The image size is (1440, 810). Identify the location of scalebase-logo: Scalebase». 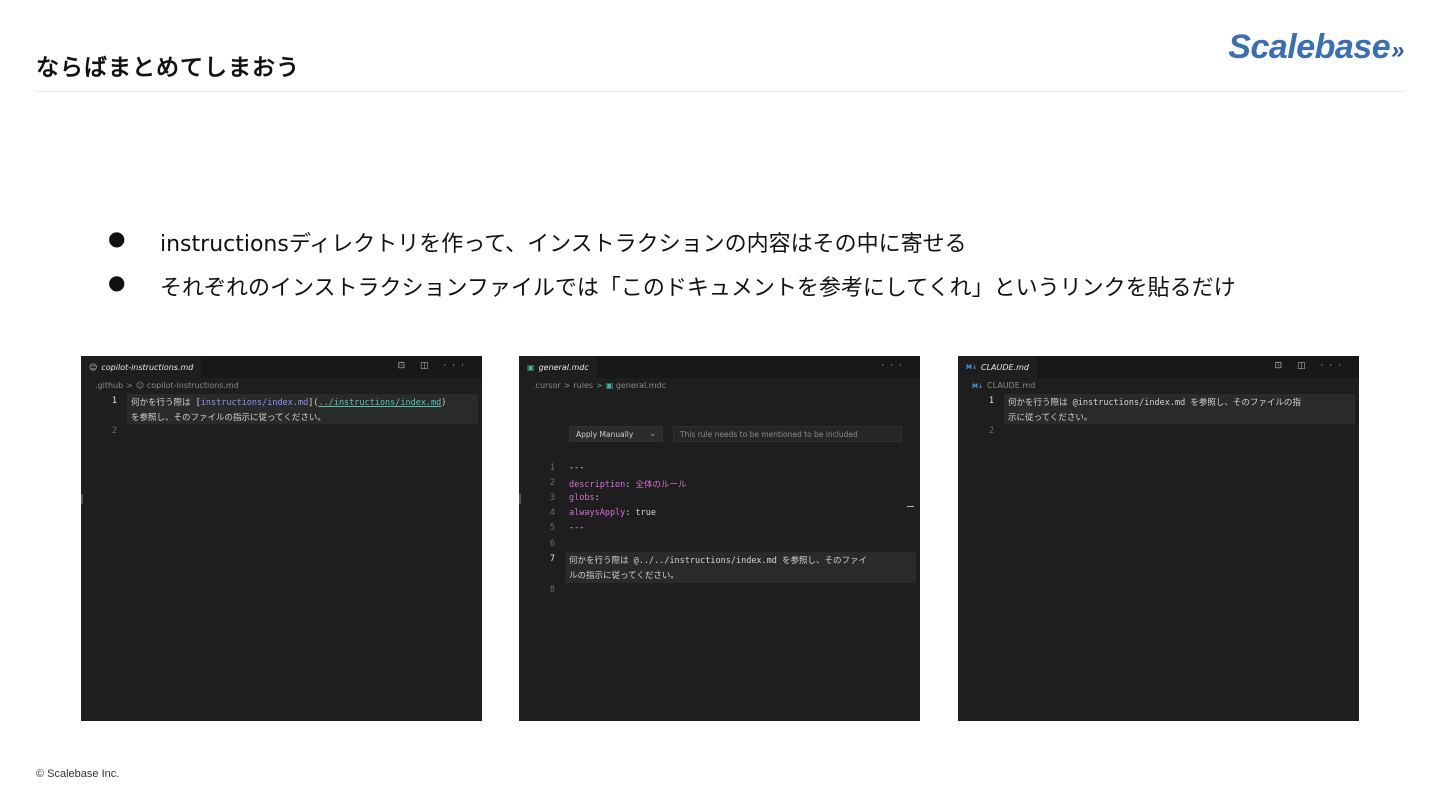
(1316, 47).